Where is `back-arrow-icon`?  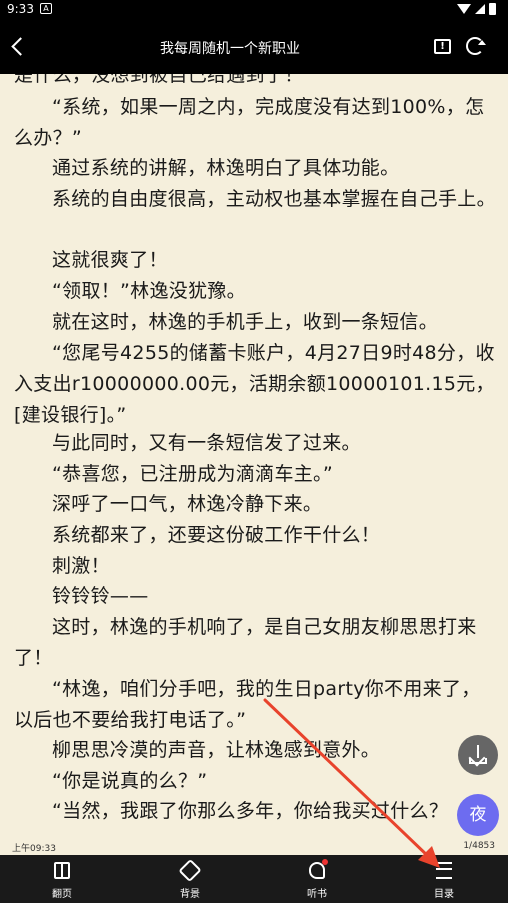
back-arrow-icon is located at coordinates (19, 47).